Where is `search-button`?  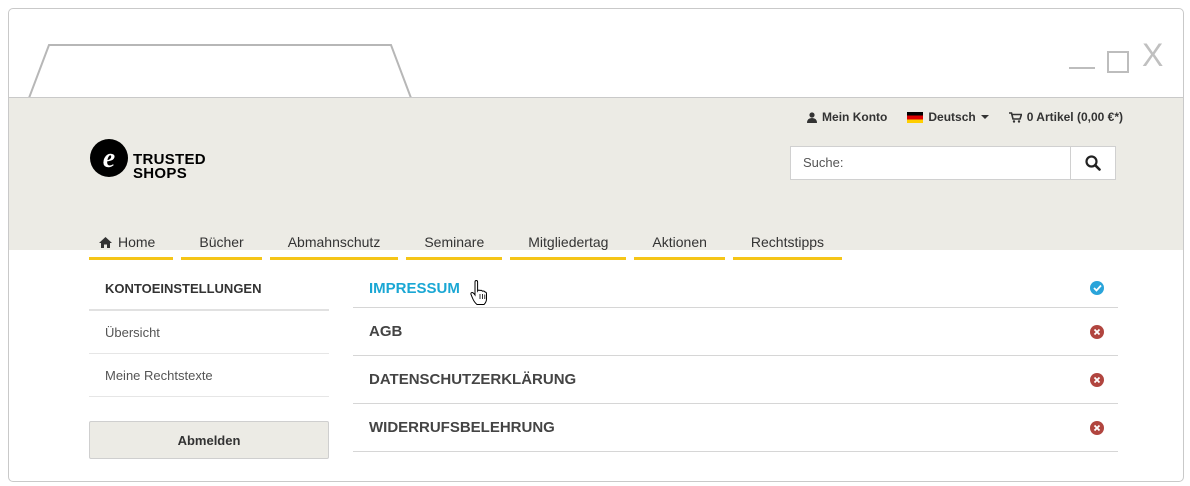 search-button is located at coordinates (1092, 163).